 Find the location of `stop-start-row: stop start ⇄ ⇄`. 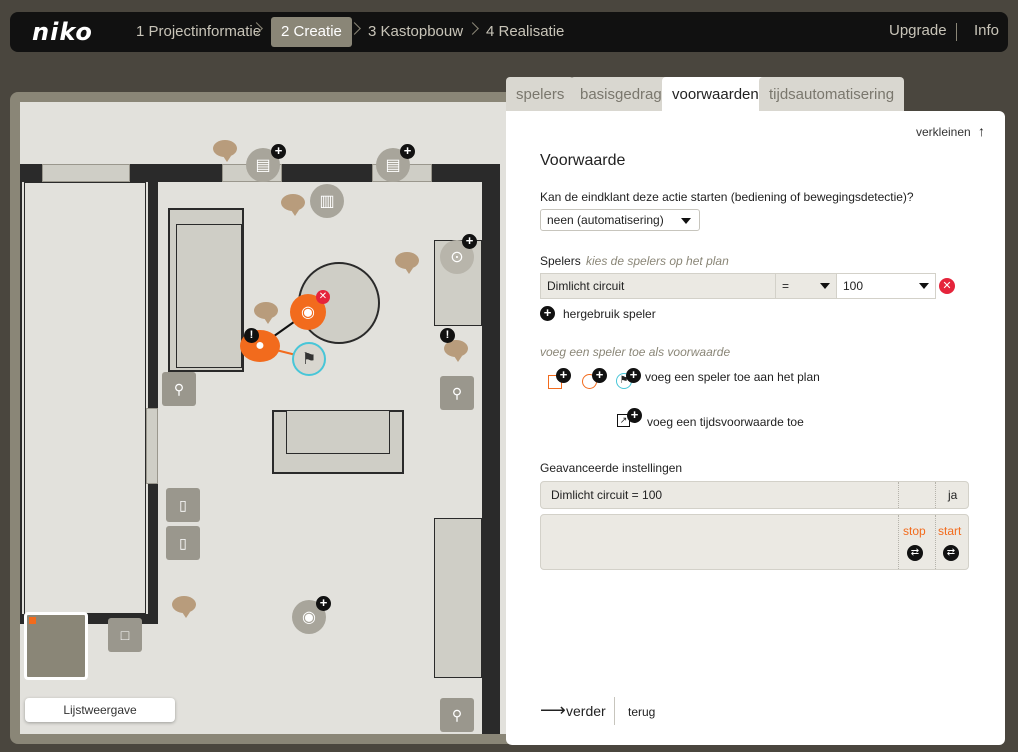

stop-start-row: stop start ⇄ ⇄ is located at coordinates (754, 542).